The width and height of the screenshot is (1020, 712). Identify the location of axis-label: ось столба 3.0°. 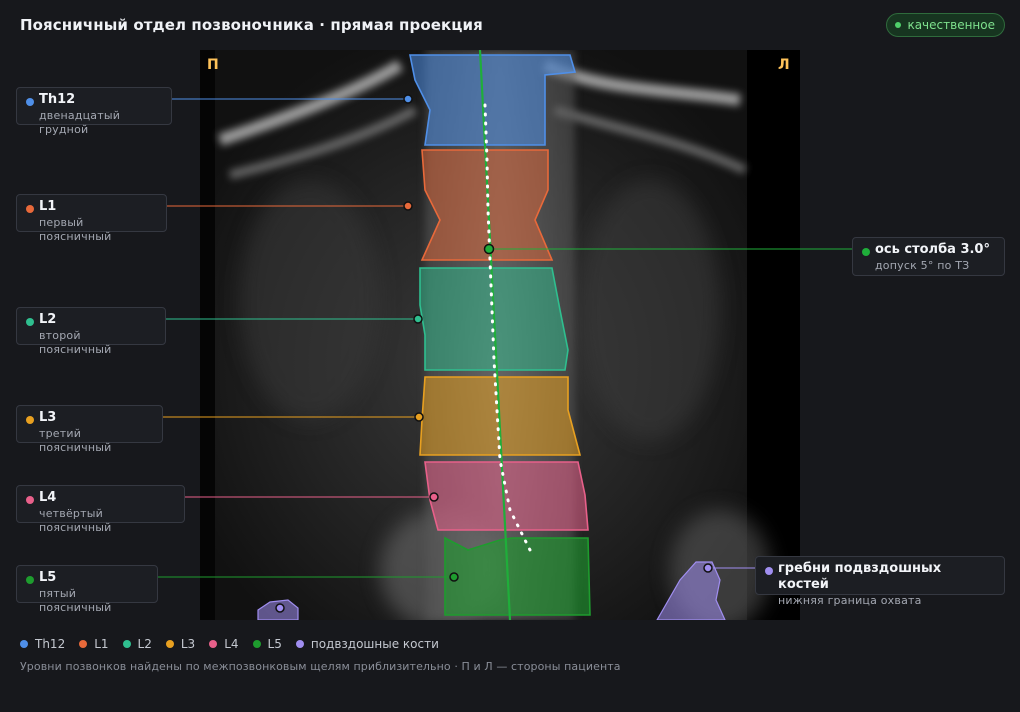
(932, 249).